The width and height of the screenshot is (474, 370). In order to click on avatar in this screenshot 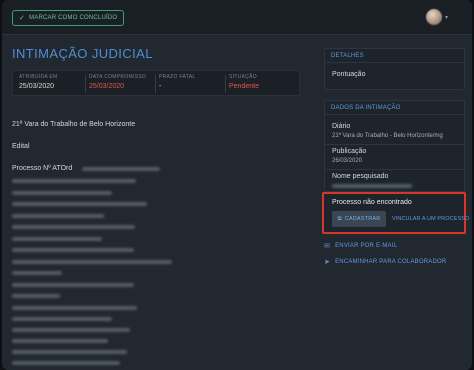, I will do `click(433, 17)`.